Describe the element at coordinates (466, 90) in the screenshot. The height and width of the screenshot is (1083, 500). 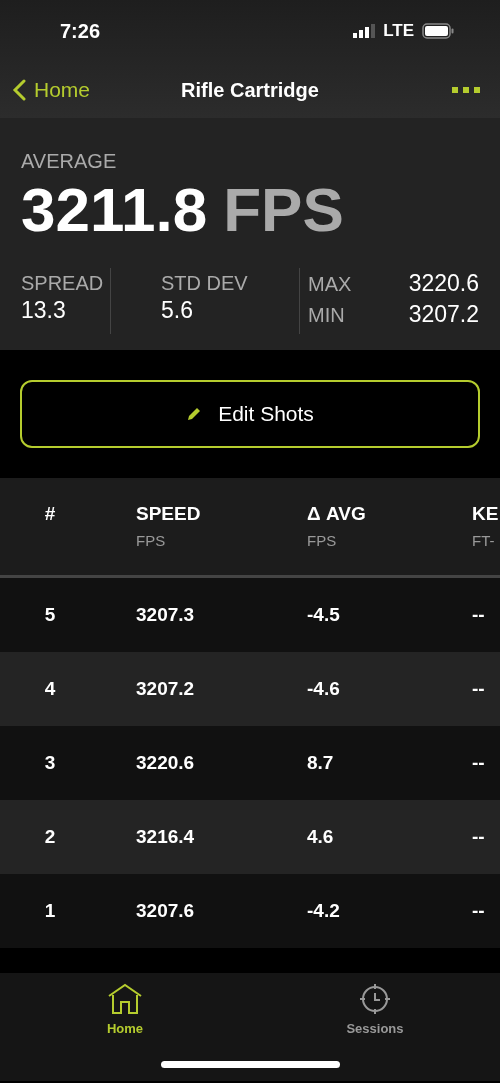
I see `more-icon` at that location.